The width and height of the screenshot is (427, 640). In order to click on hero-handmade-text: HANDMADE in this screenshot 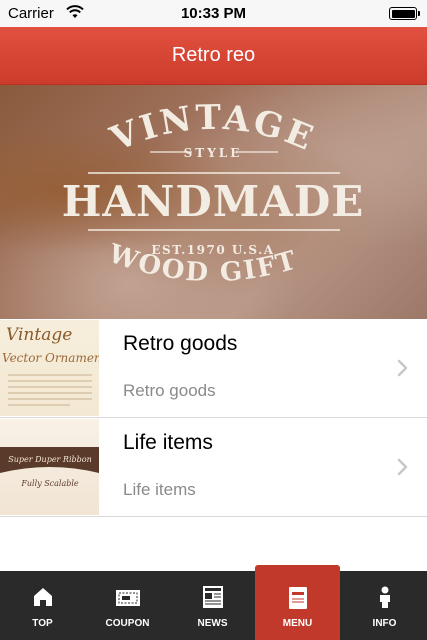, I will do `click(213, 201)`.